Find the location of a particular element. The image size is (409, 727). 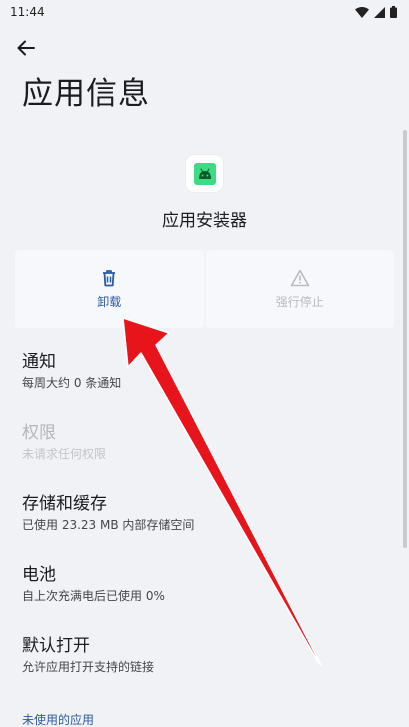

app-icon is located at coordinates (204, 173).